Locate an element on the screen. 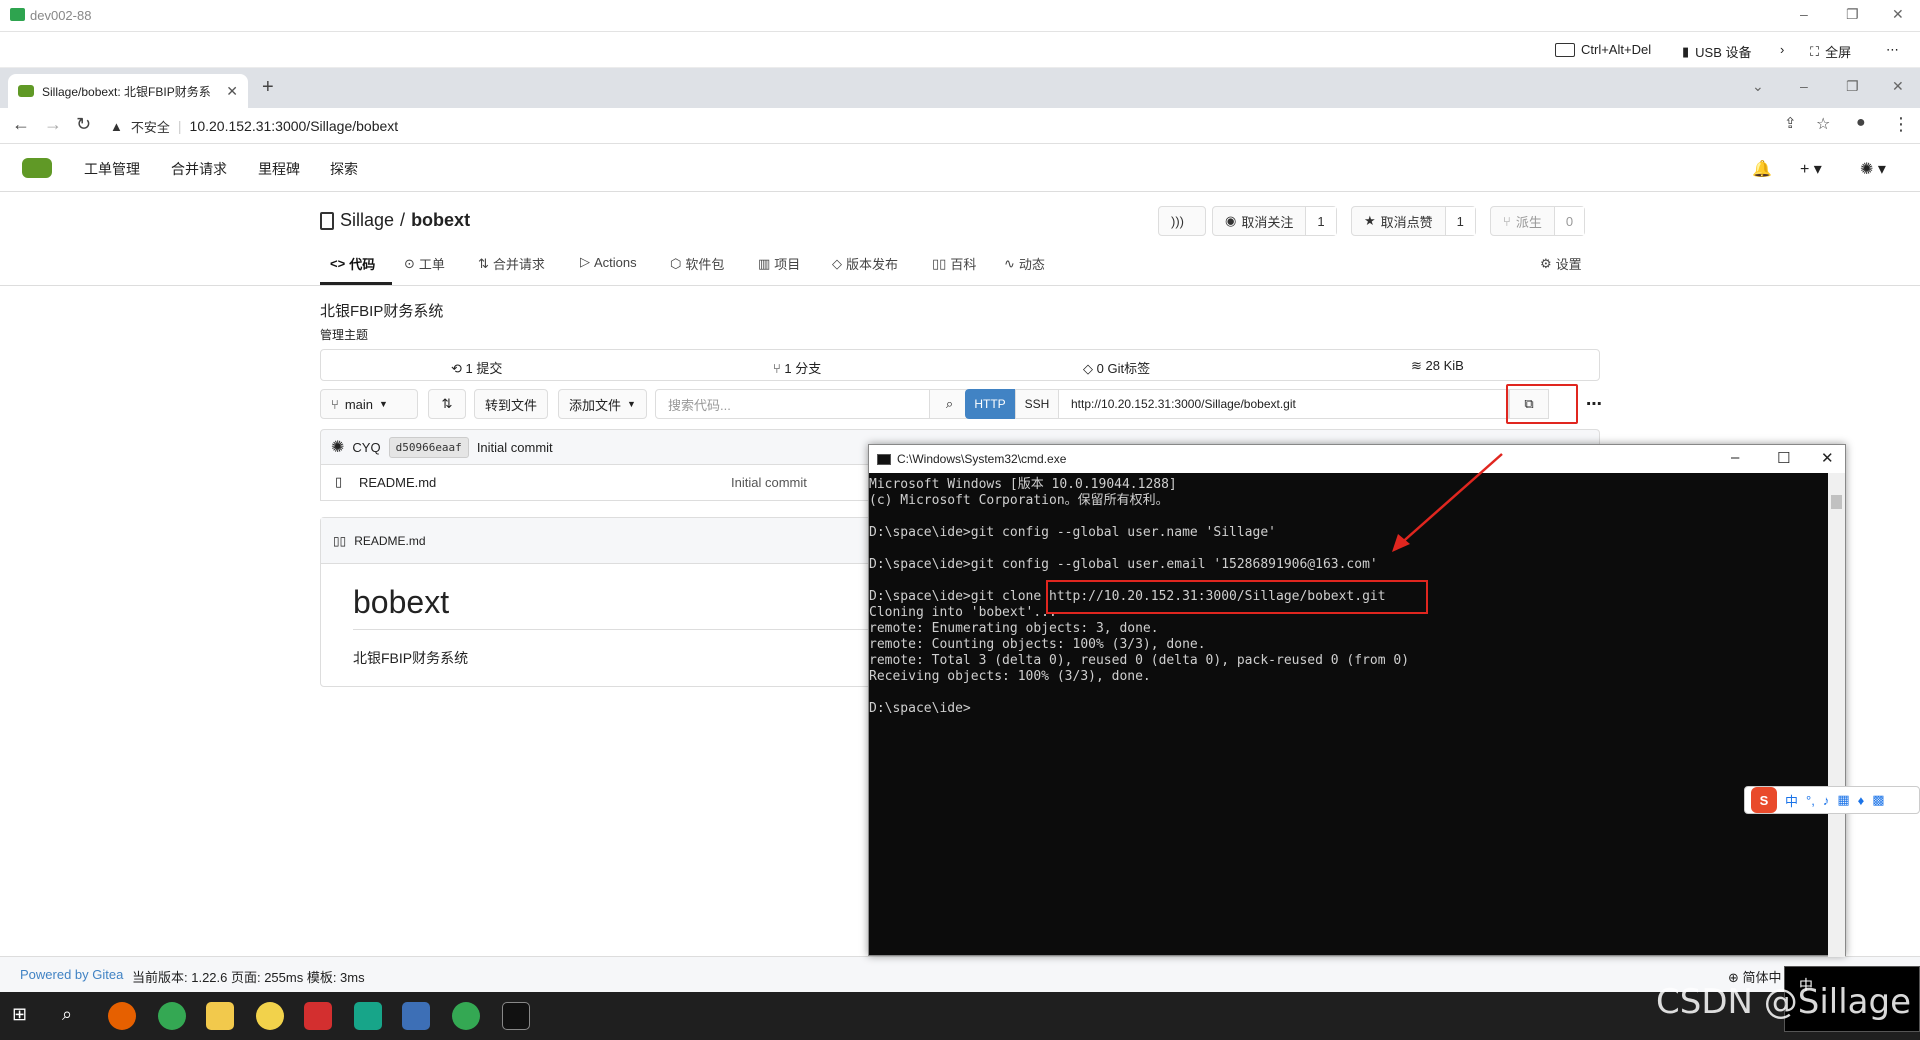  new-tab-icon: + is located at coordinates (268, 87).